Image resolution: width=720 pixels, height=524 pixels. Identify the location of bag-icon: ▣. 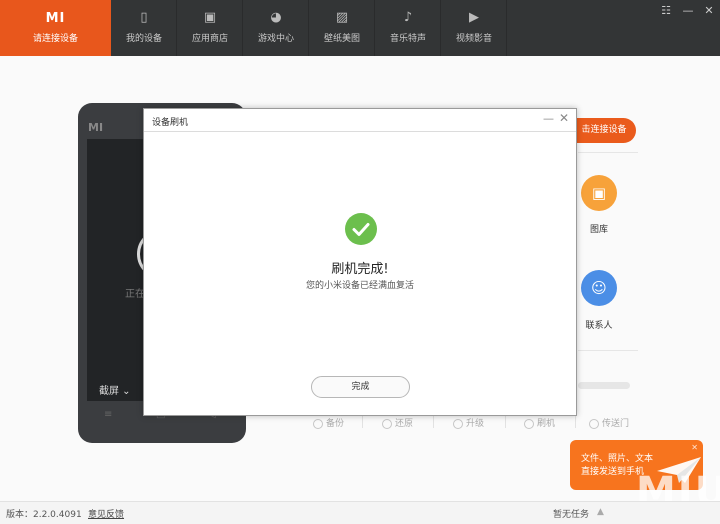
(210, 17).